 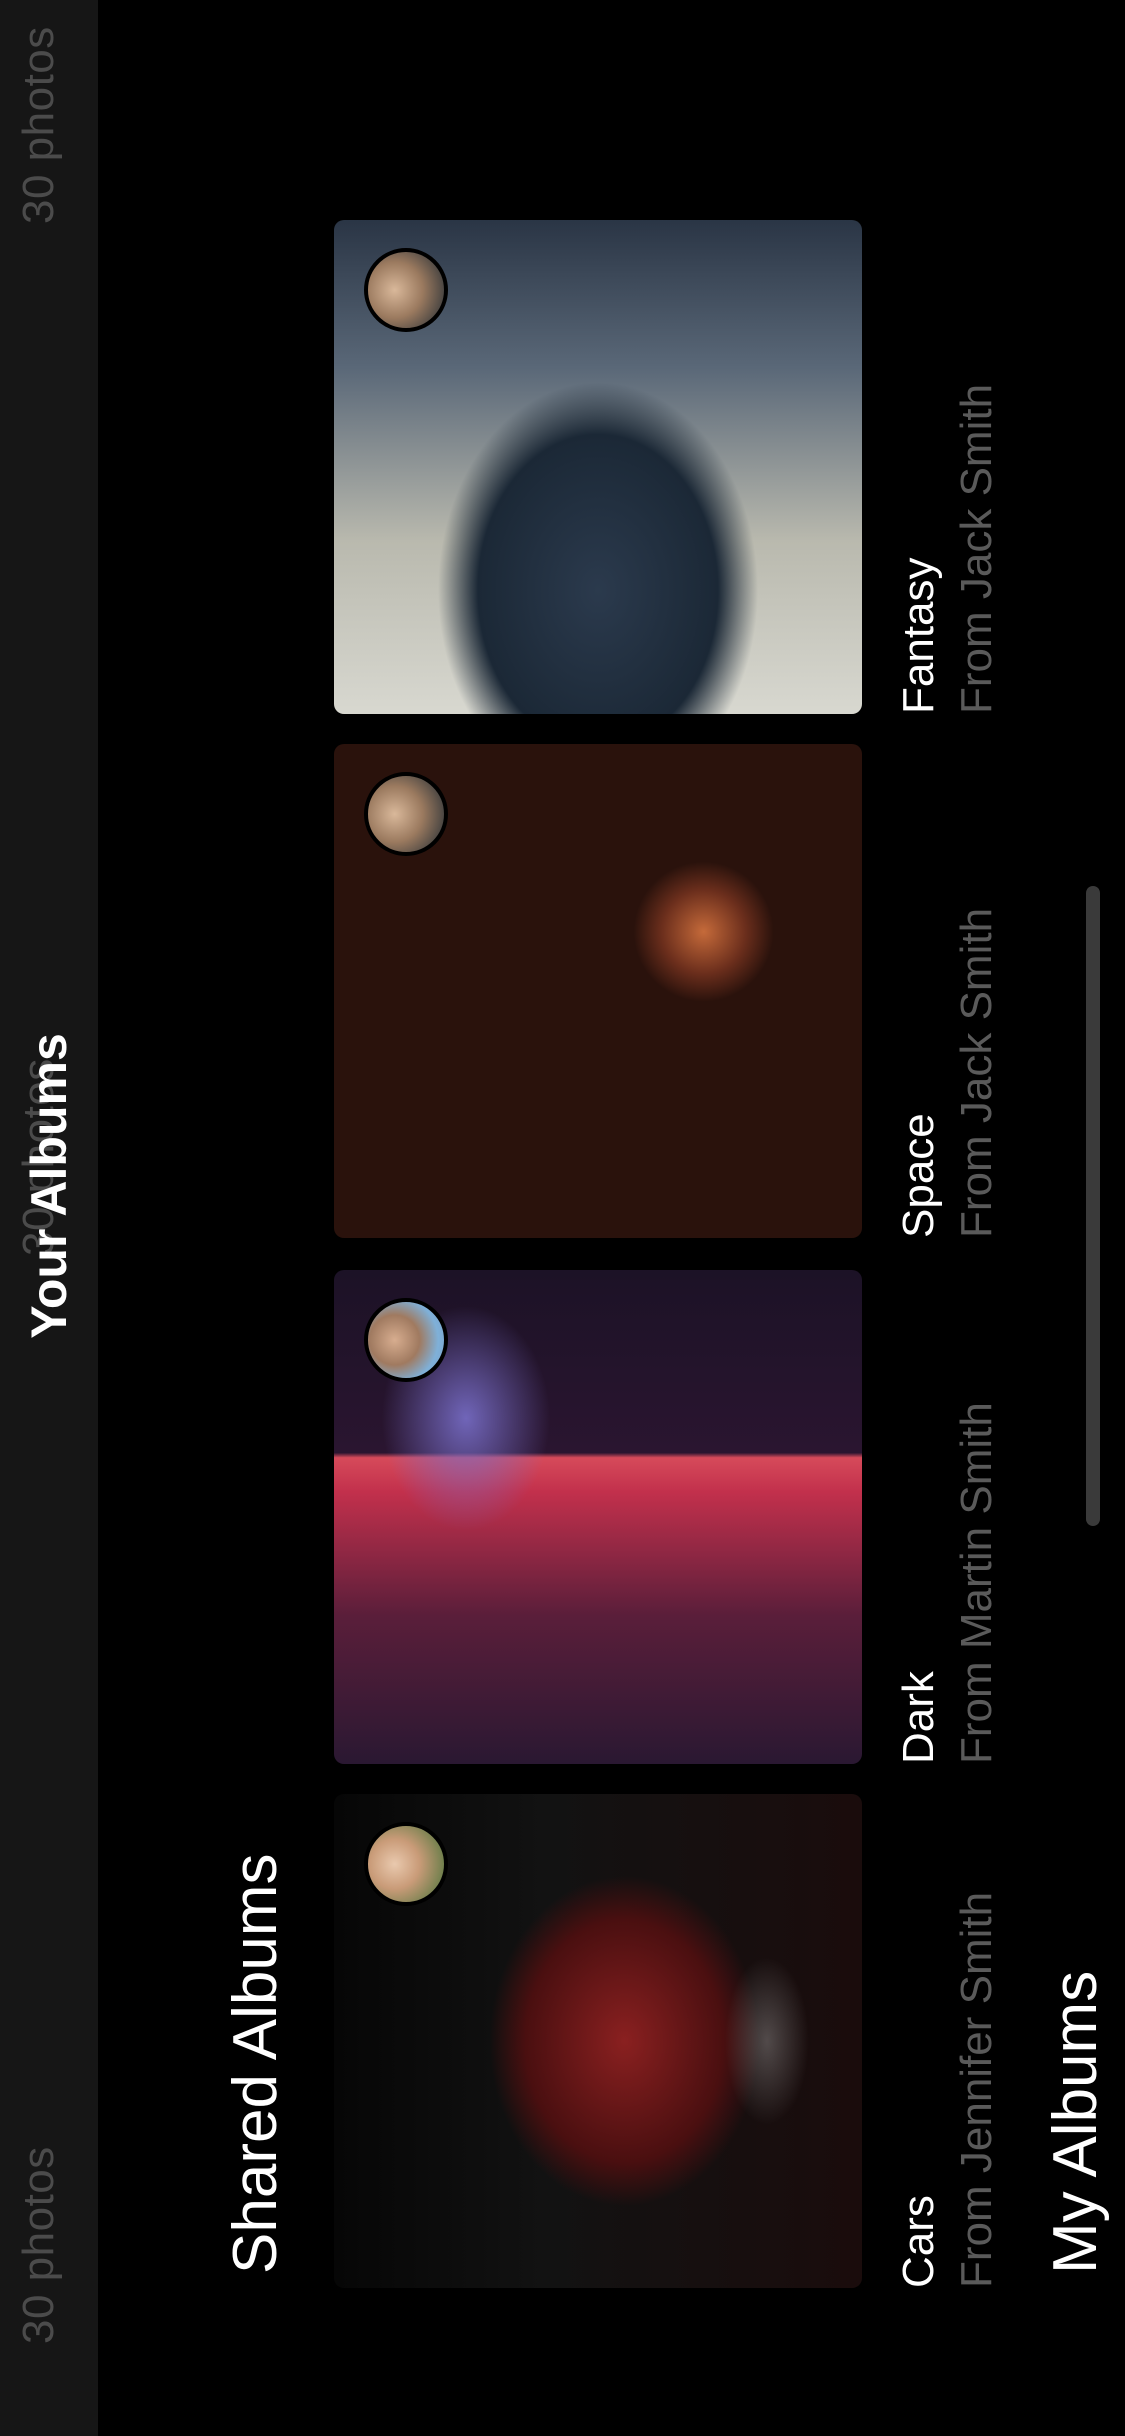 I want to click on album-tile-fantasy: Fantasy From Jack Smith, so click(x=667, y=467).